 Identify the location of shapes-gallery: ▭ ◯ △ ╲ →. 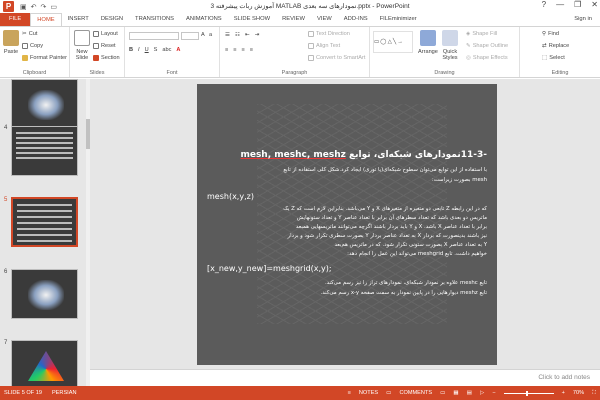
(393, 42).